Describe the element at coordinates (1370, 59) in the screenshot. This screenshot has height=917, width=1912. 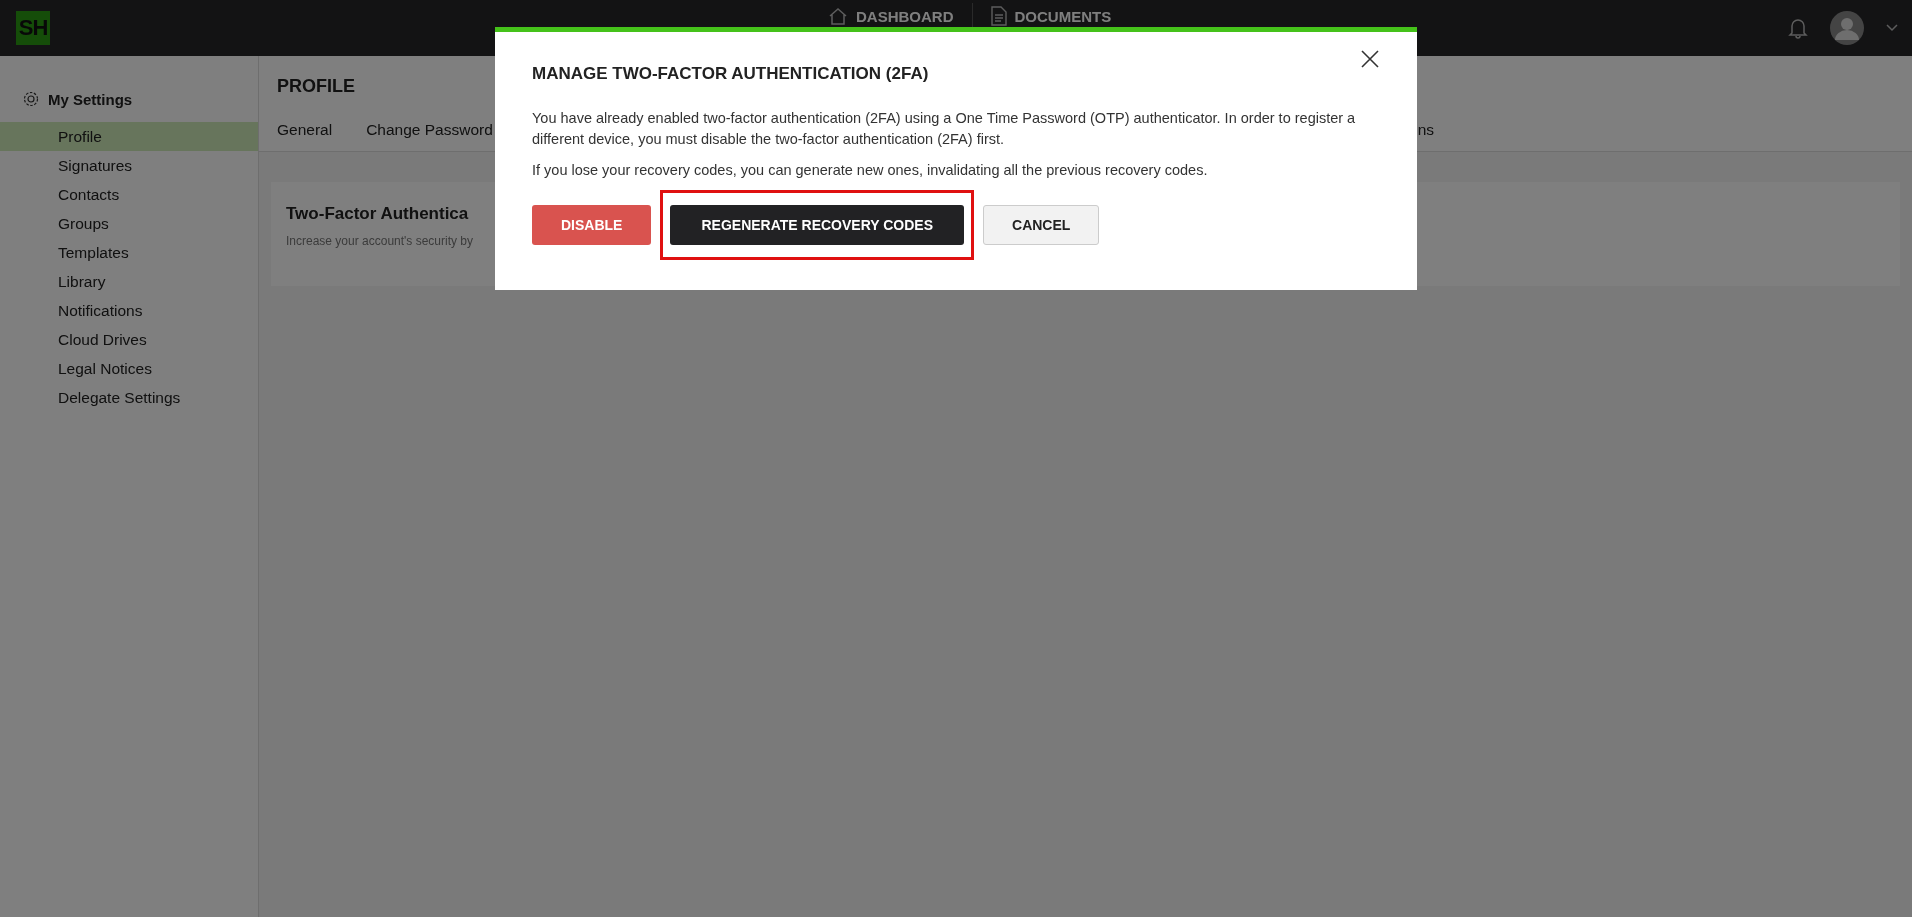
I see `close-icon` at that location.